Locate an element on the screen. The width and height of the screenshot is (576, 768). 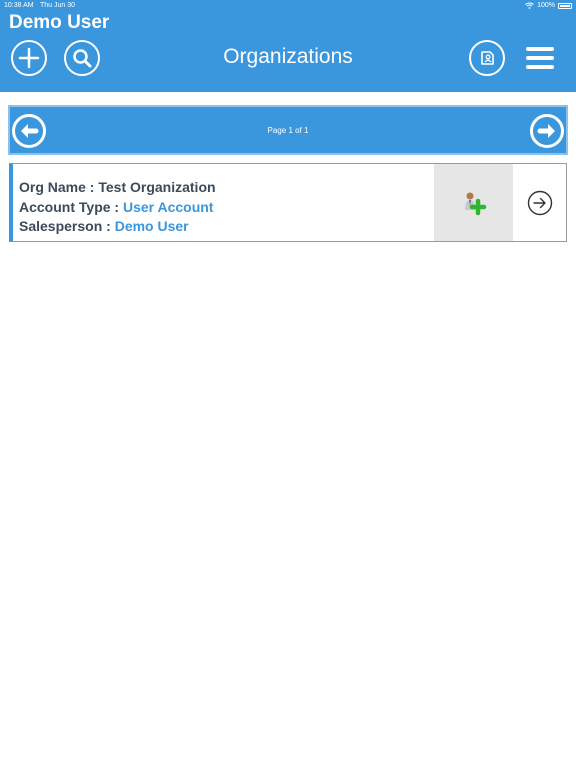
org-name-value: Test Organization is located at coordinates (157, 187).